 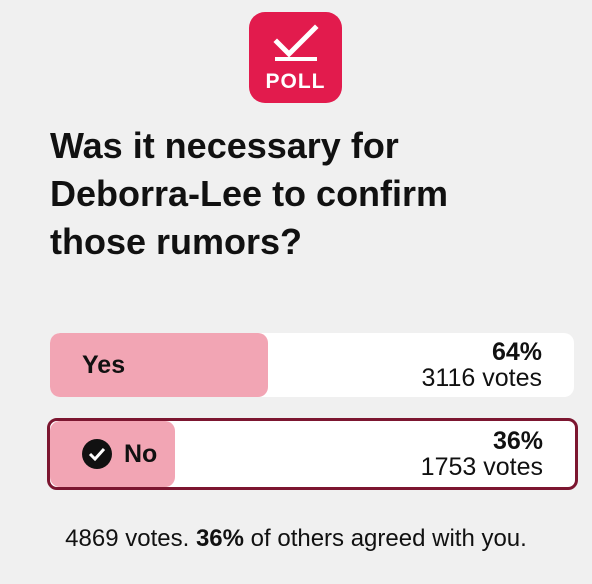 I want to click on selected-check-icon, so click(x=97, y=454).